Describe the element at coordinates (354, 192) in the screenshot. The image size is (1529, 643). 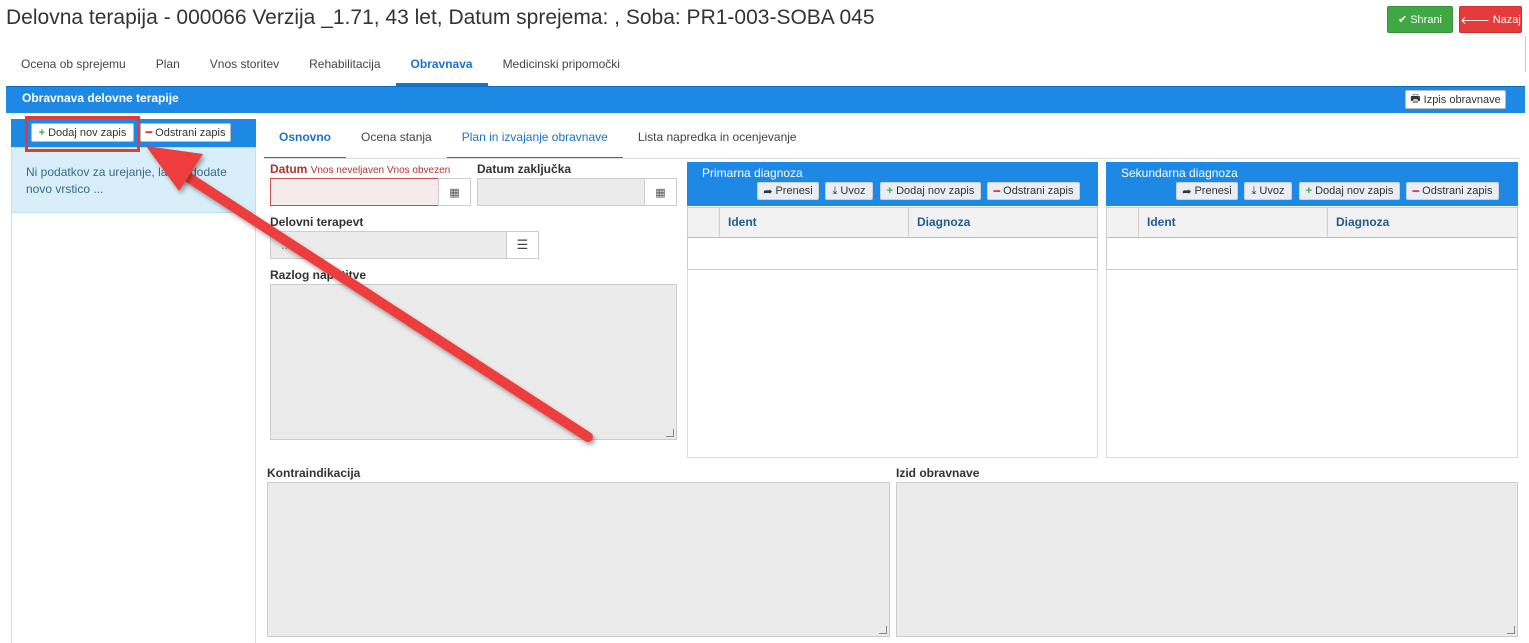
I see `datum-input` at that location.